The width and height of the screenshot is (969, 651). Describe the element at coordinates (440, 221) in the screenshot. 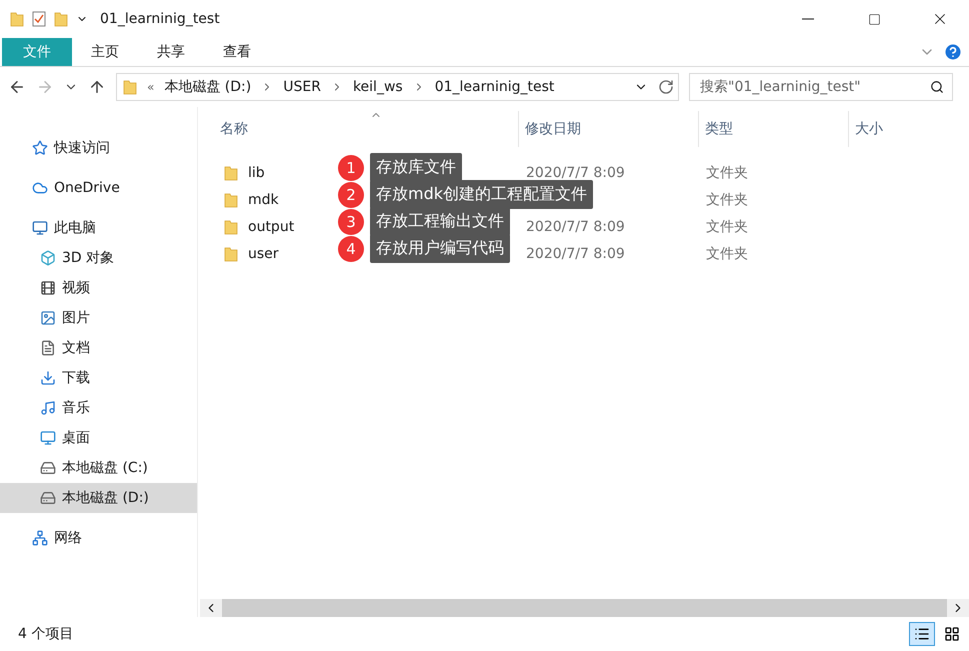

I see `annotation-callout: 存放工程输出文件` at that location.